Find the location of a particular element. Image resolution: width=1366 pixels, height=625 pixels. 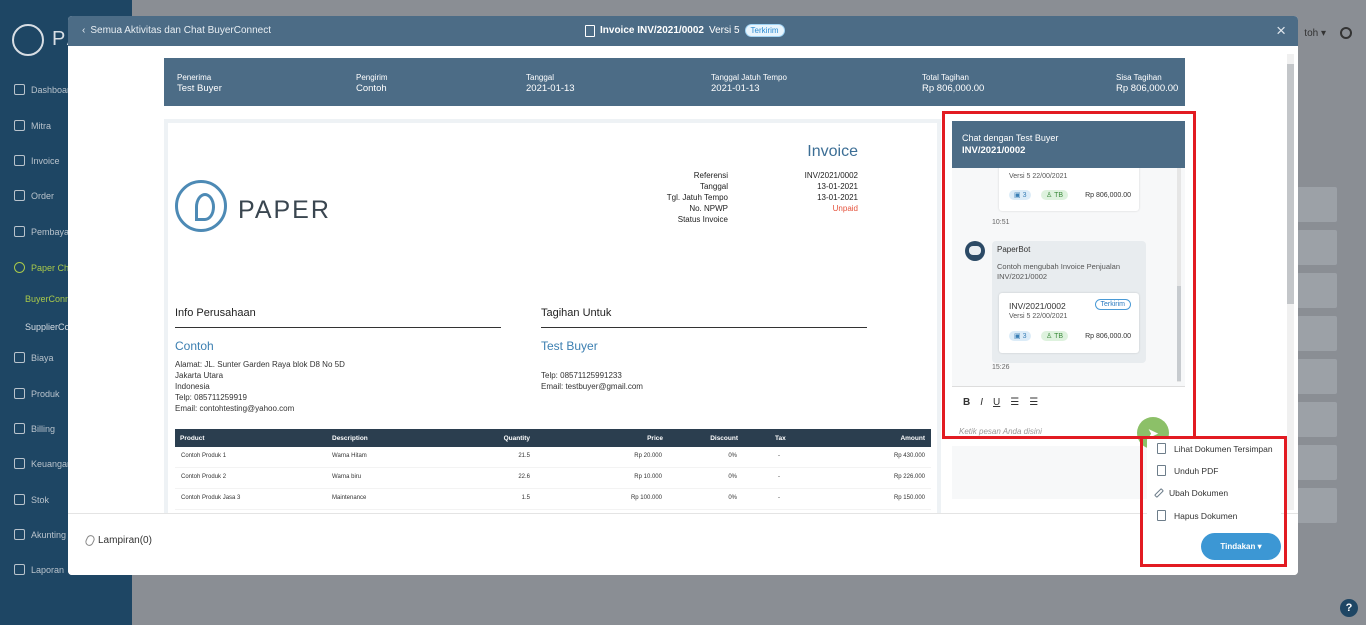

bank-icon is located at coordinates (19, 463).